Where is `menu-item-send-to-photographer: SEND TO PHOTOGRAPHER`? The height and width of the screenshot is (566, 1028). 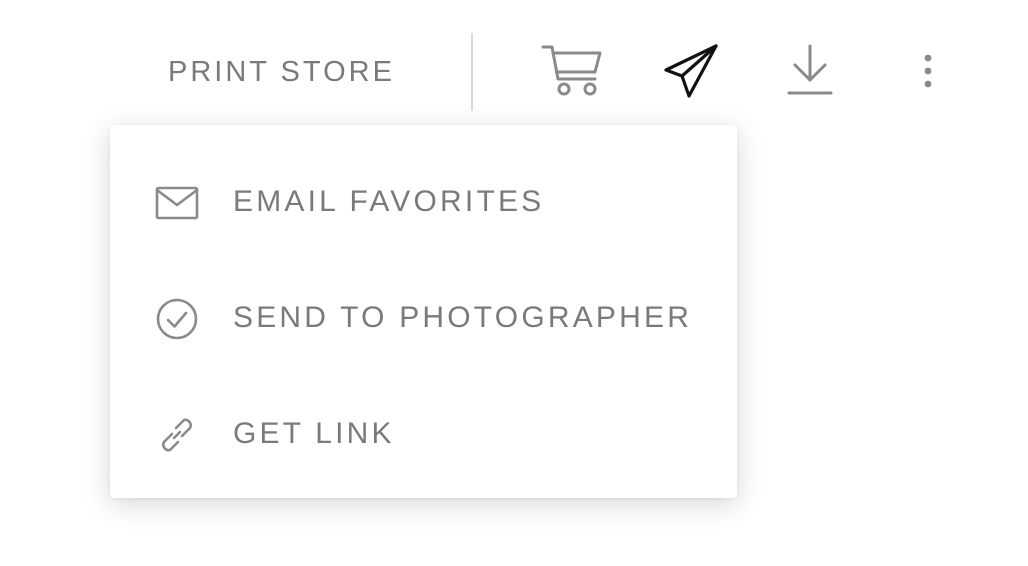 menu-item-send-to-photographer: SEND TO PHOTOGRAPHER is located at coordinates (423, 318).